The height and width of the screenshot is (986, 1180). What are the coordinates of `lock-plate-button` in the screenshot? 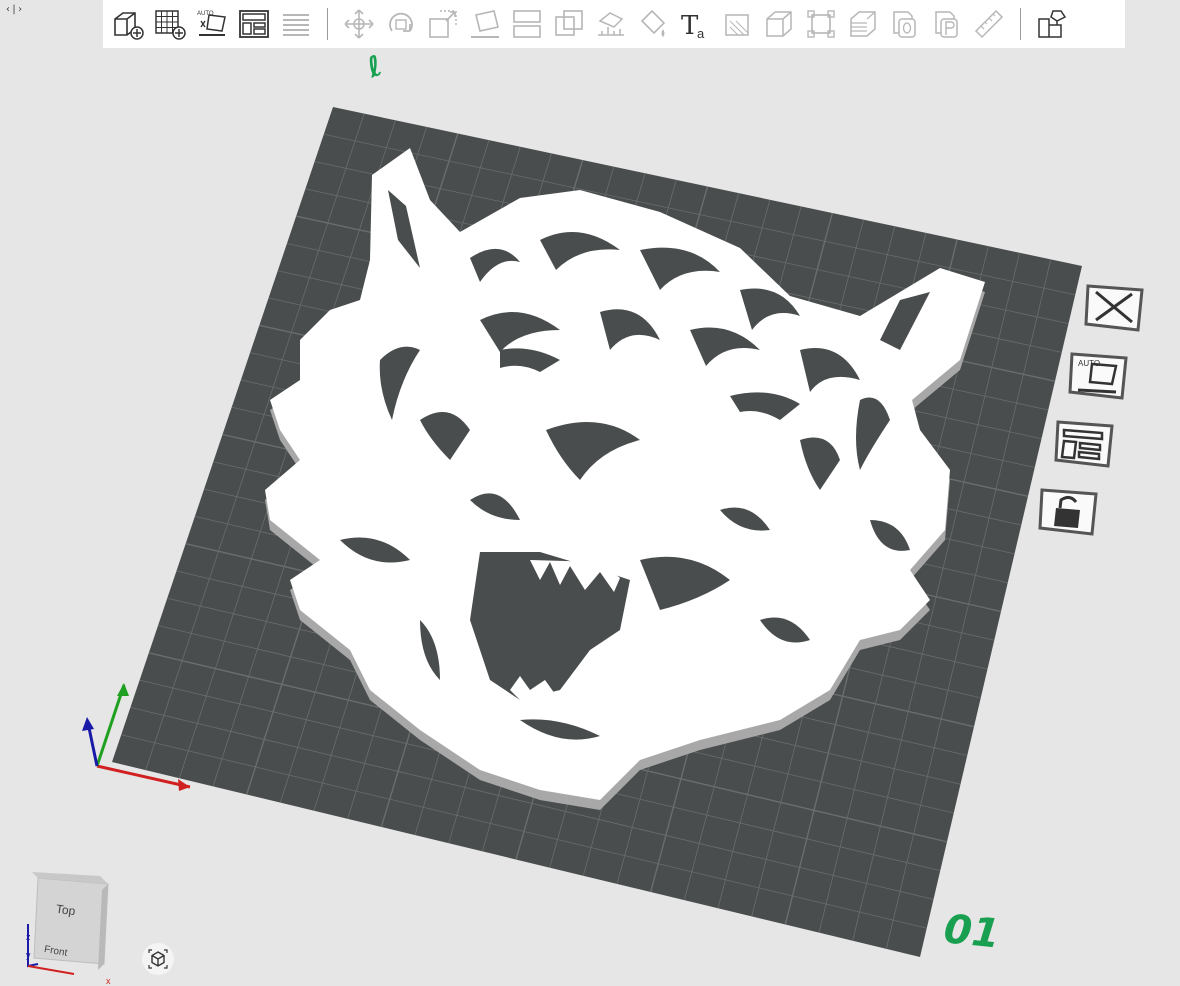 It's located at (1068, 510).